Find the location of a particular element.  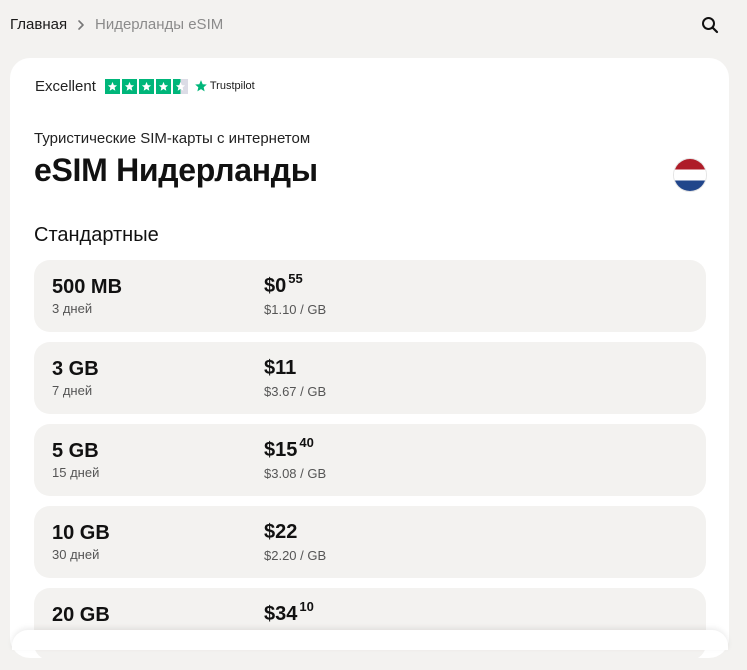

price-cents: 40 is located at coordinates (306, 442).